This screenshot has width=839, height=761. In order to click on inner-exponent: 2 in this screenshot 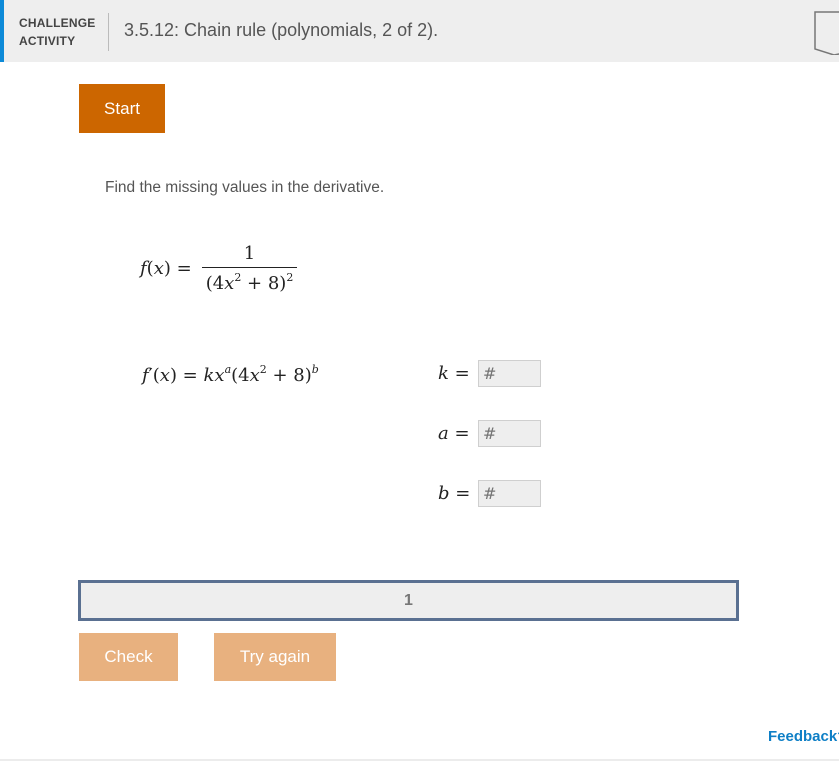, I will do `click(238, 277)`.